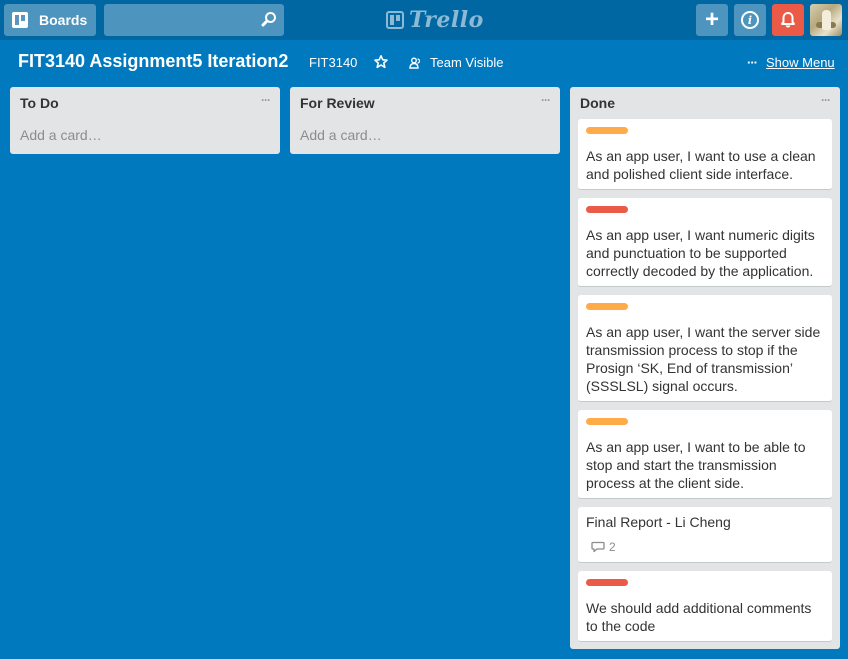  I want to click on list-title: To Do, so click(39, 103).